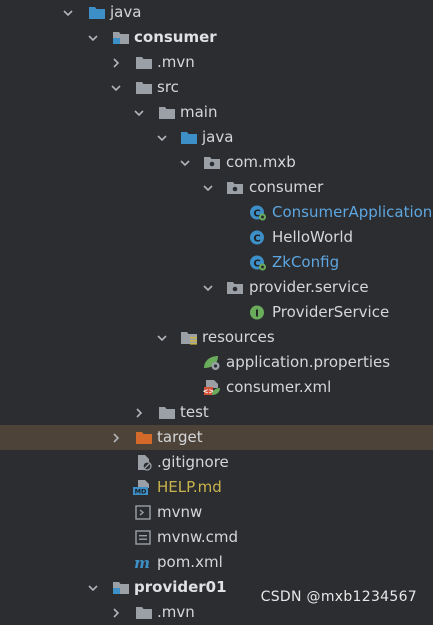 Image resolution: width=433 pixels, height=625 pixels. What do you see at coordinates (216, 237) in the screenshot?
I see `tree-item-hello-world: C HelloWorld` at bounding box center [216, 237].